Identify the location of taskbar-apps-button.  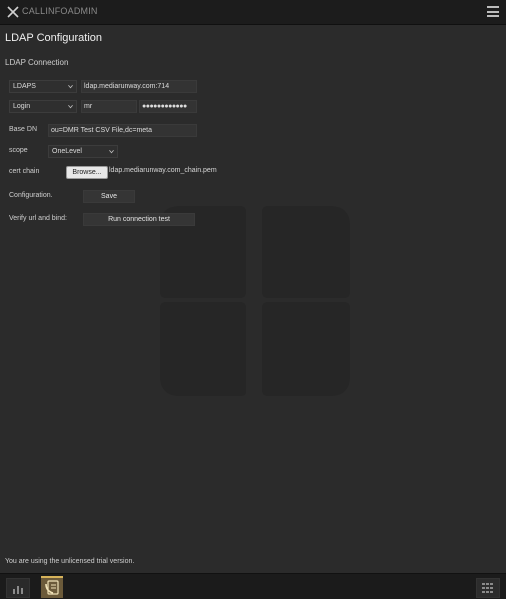
(488, 588).